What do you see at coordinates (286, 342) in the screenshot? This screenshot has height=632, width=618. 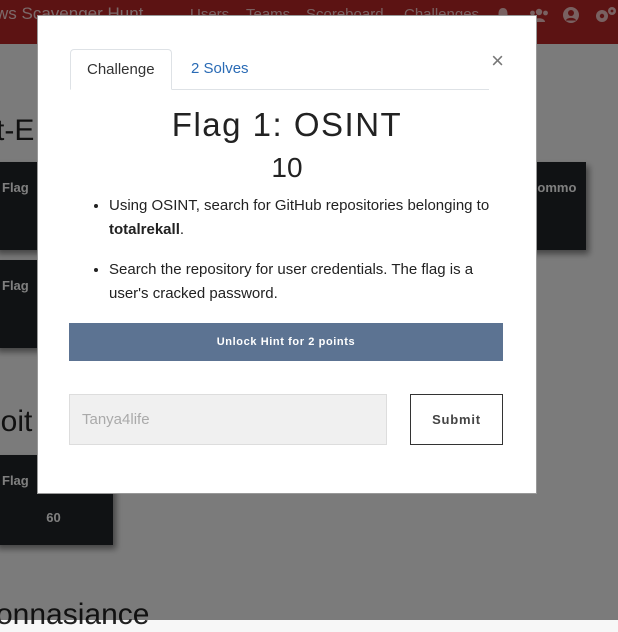 I see `unlock-hint-button: Unlock Hint for 2 points` at bounding box center [286, 342].